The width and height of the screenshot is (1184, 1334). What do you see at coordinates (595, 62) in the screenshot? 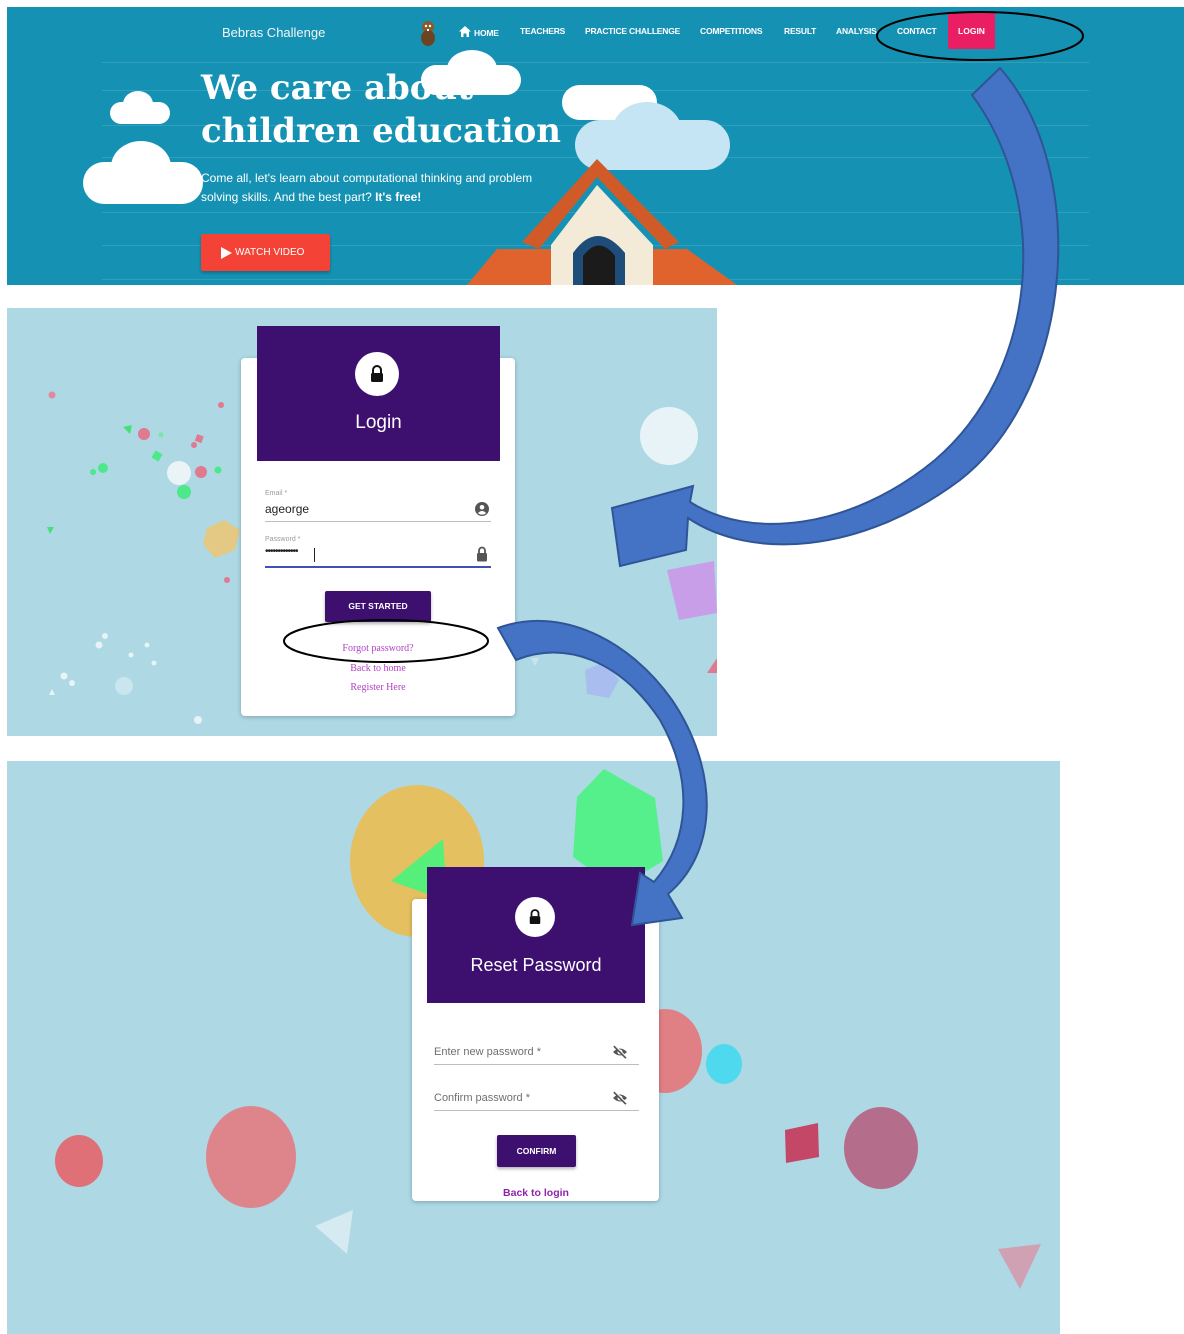
I see `divider` at bounding box center [595, 62].